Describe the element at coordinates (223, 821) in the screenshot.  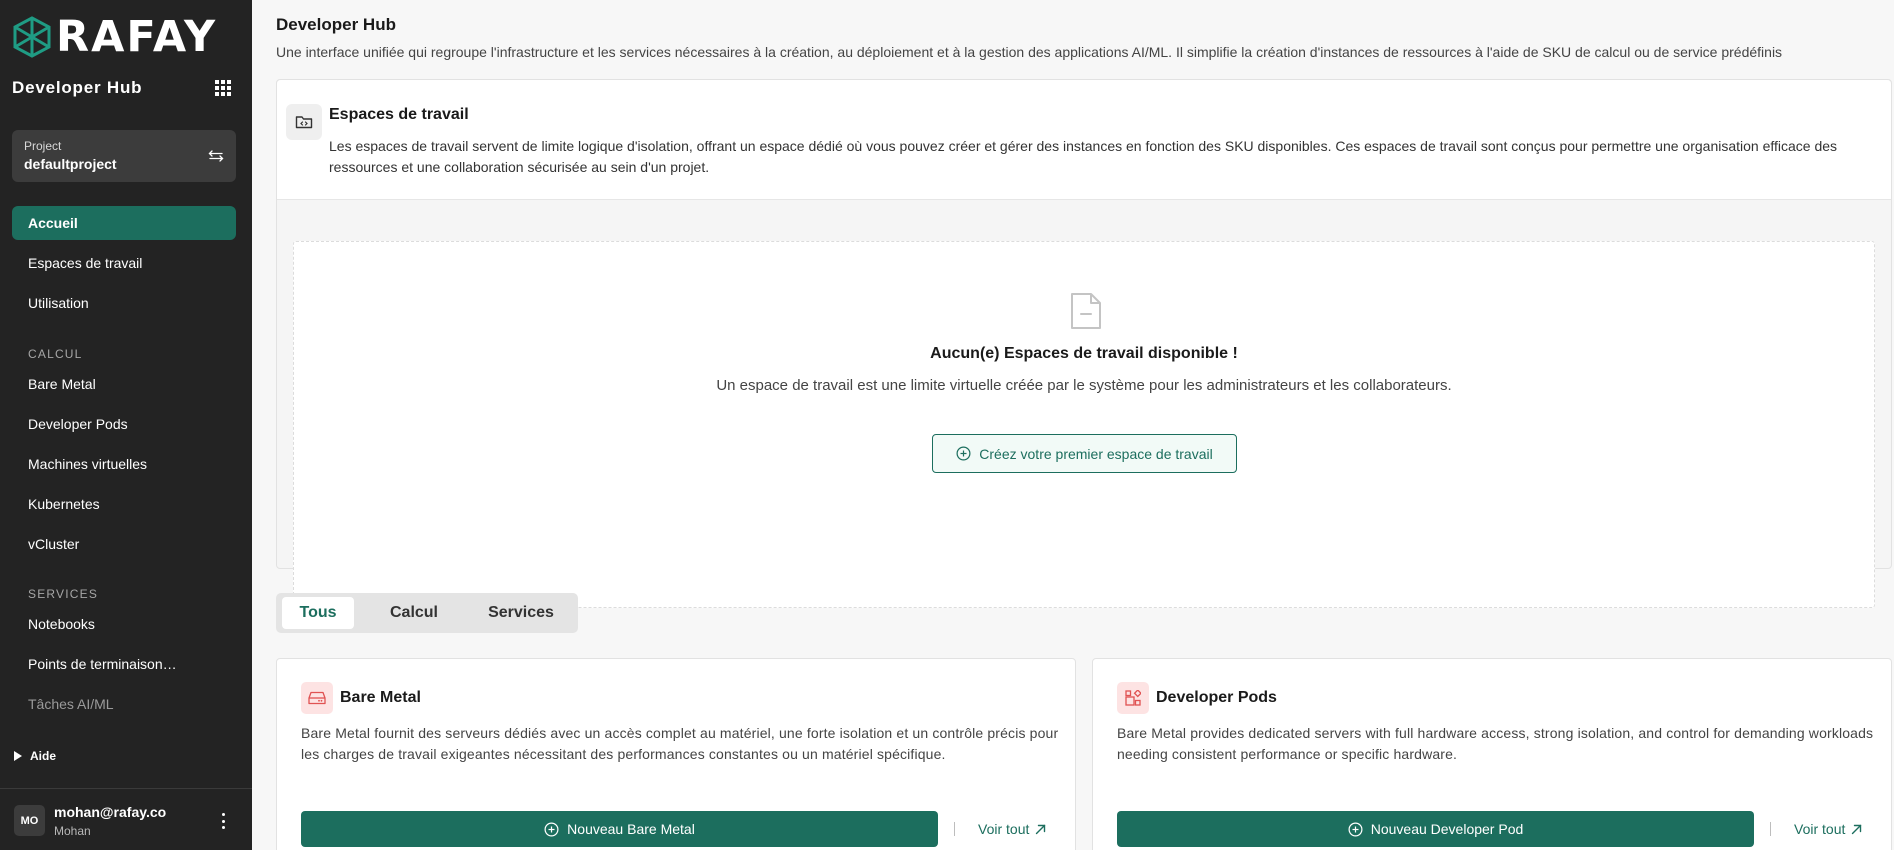
I see `kebab-menu-icon` at that location.